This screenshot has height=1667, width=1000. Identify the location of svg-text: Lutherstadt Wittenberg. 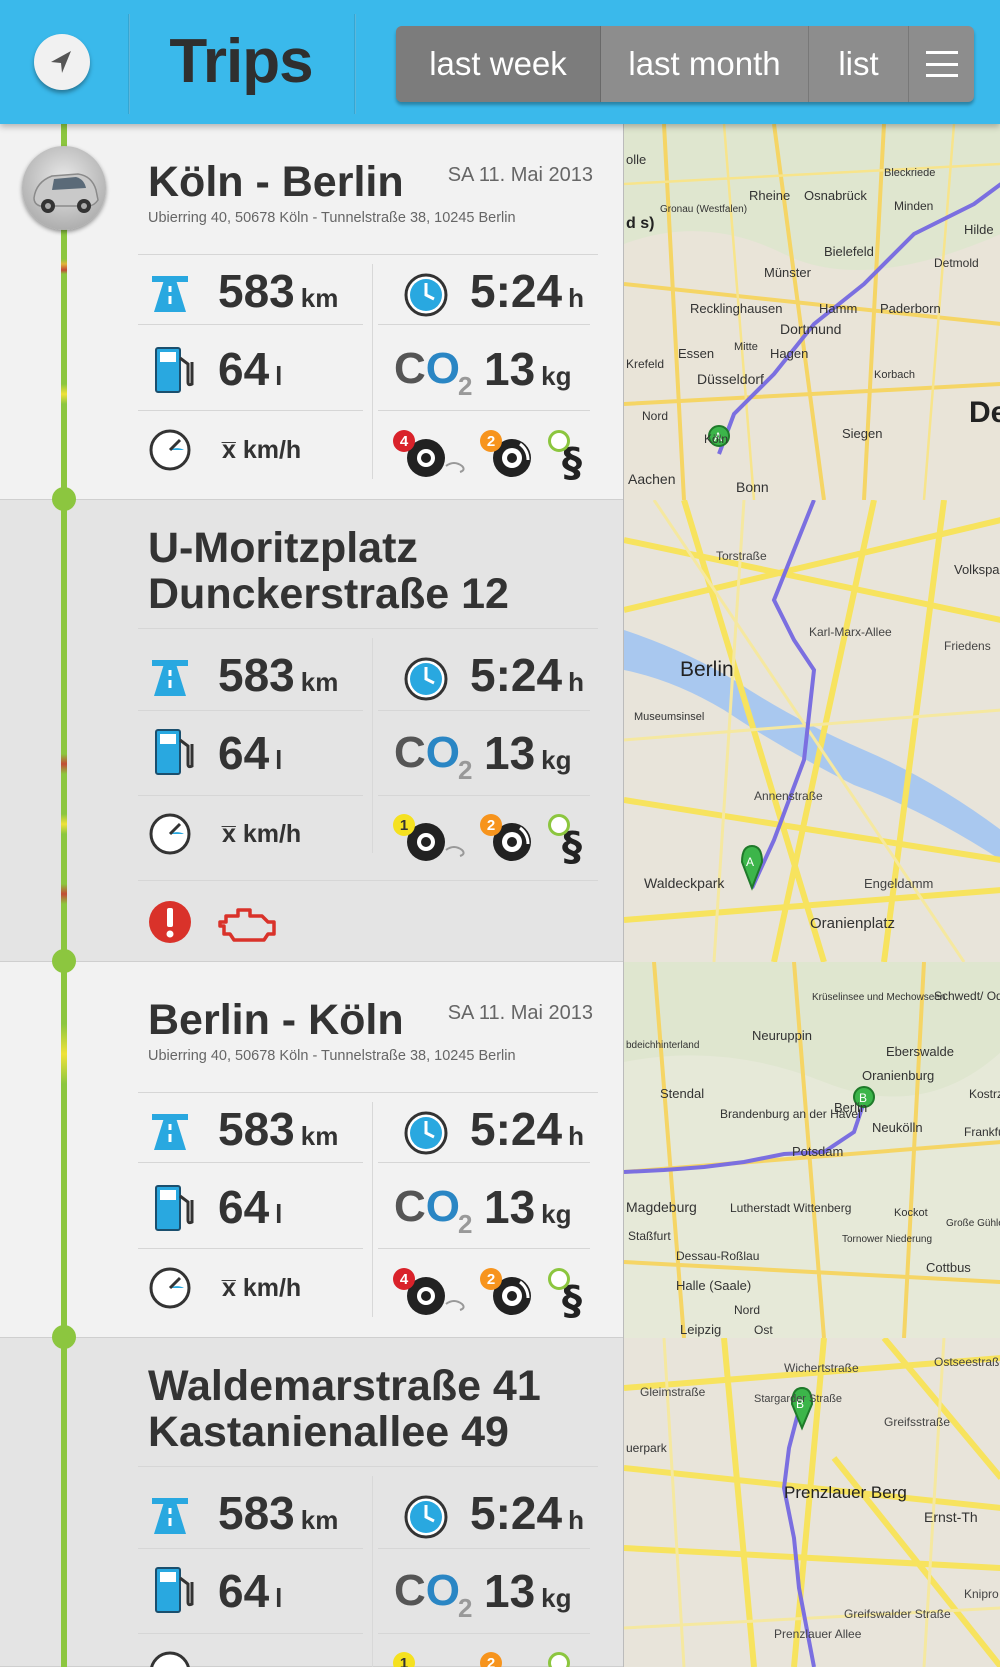
(790, 1208).